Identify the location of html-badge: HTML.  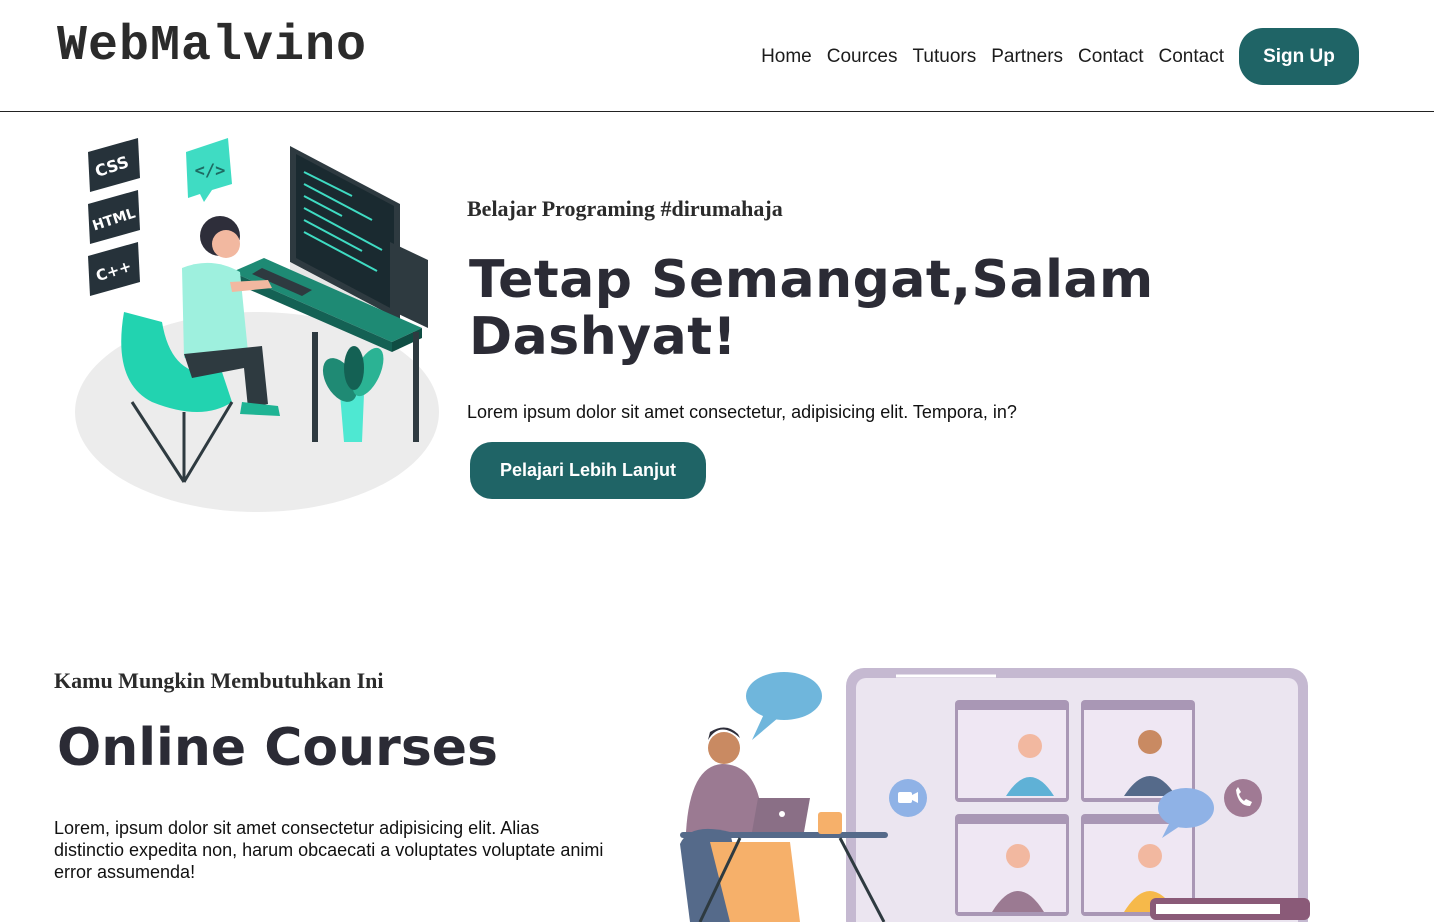
(114, 217).